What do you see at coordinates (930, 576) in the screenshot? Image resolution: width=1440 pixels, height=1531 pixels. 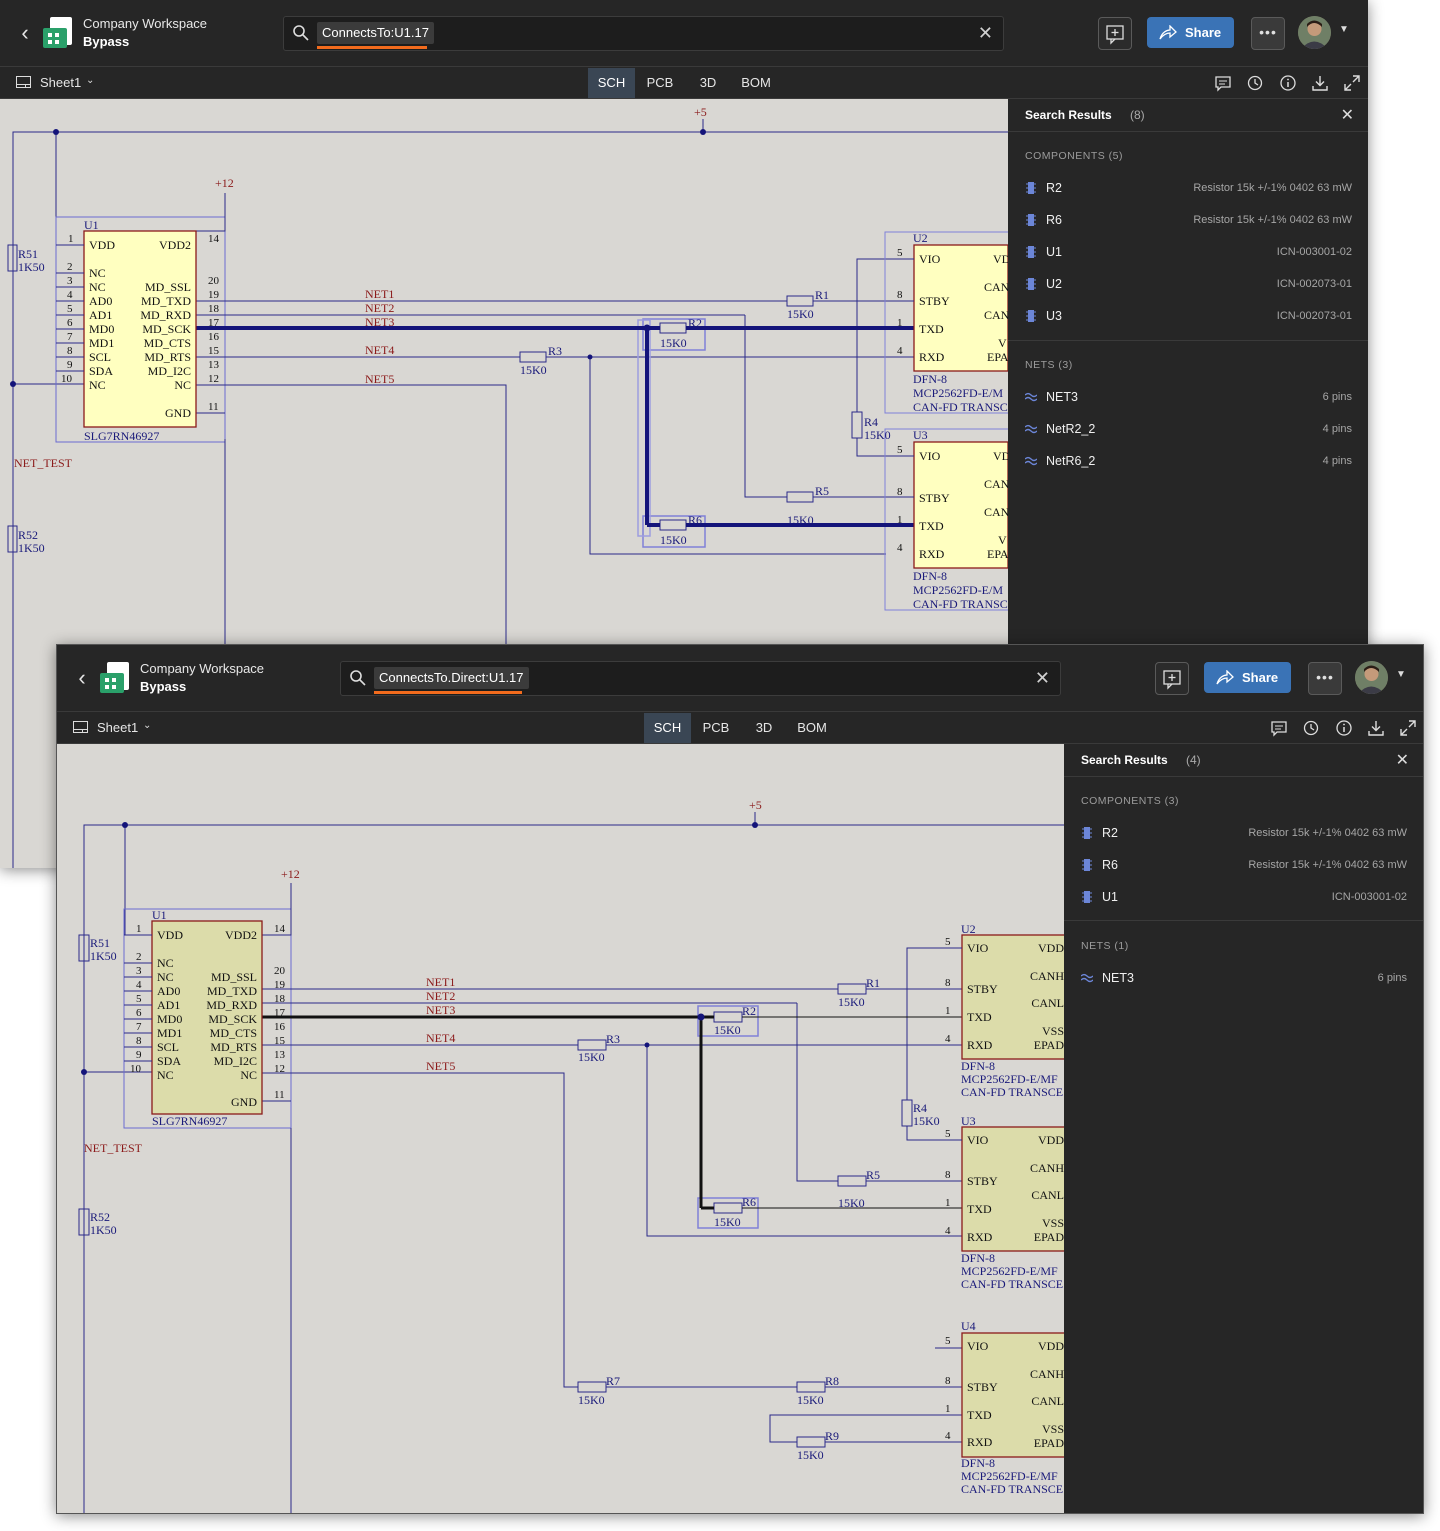 I see `u3-pkg: DFN-8` at bounding box center [930, 576].